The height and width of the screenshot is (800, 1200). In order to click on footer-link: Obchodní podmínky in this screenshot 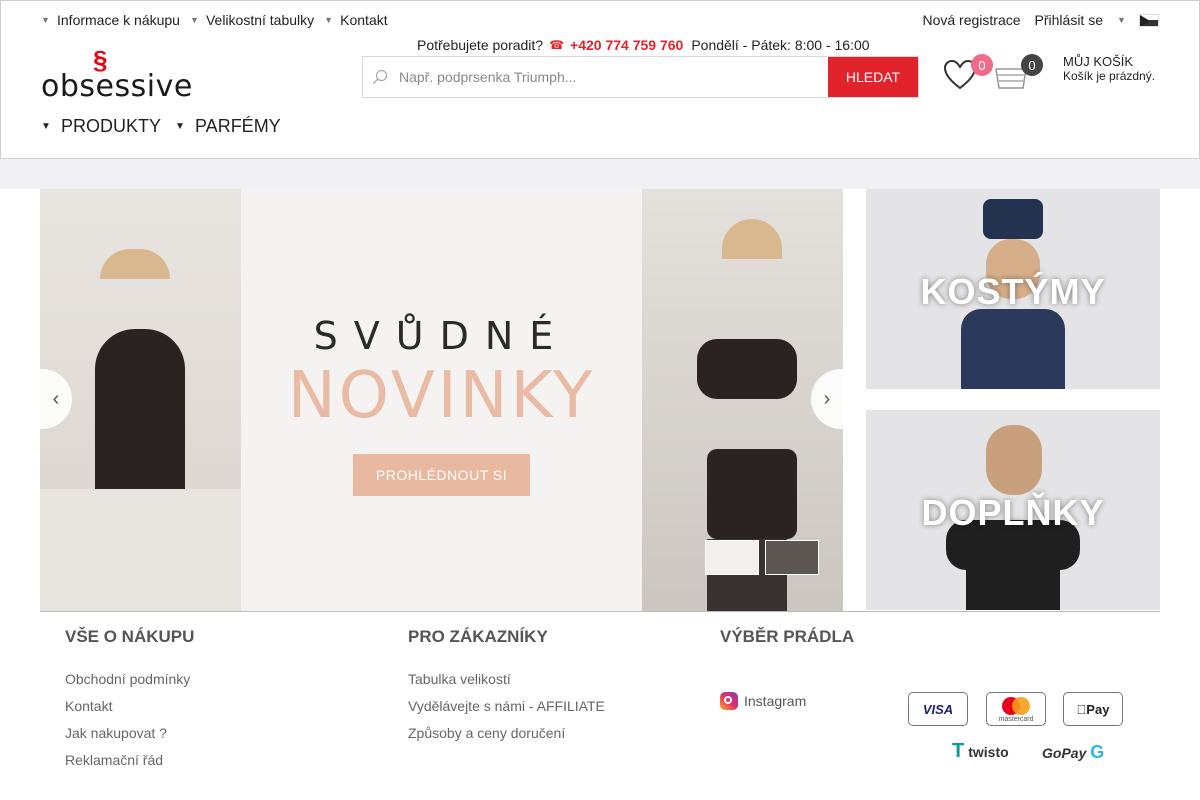, I will do `click(129, 679)`.